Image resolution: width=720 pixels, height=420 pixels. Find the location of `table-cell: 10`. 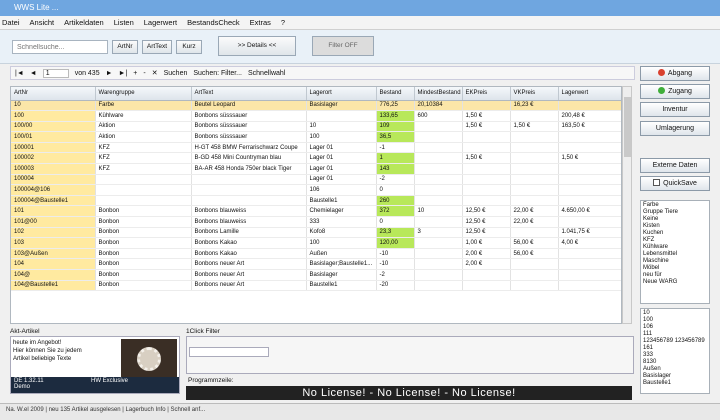

table-cell: 10 is located at coordinates (341, 127).